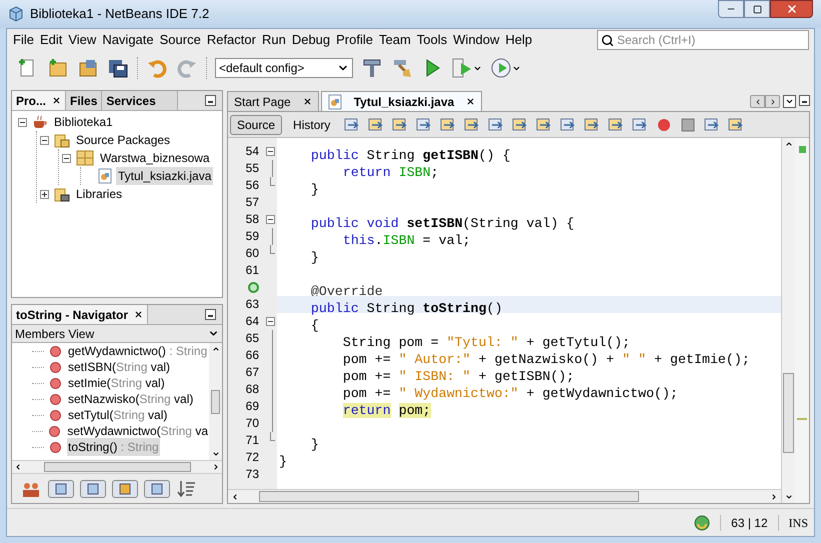 This screenshot has height=543, width=821. Describe the element at coordinates (312, 124) in the screenshot. I see `view-toggle: History` at that location.